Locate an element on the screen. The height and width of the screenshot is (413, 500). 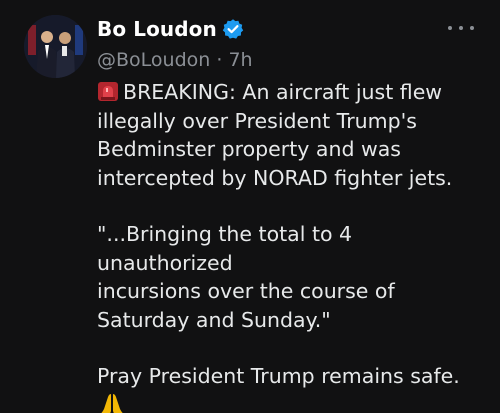
avatar is located at coordinates (55, 46).